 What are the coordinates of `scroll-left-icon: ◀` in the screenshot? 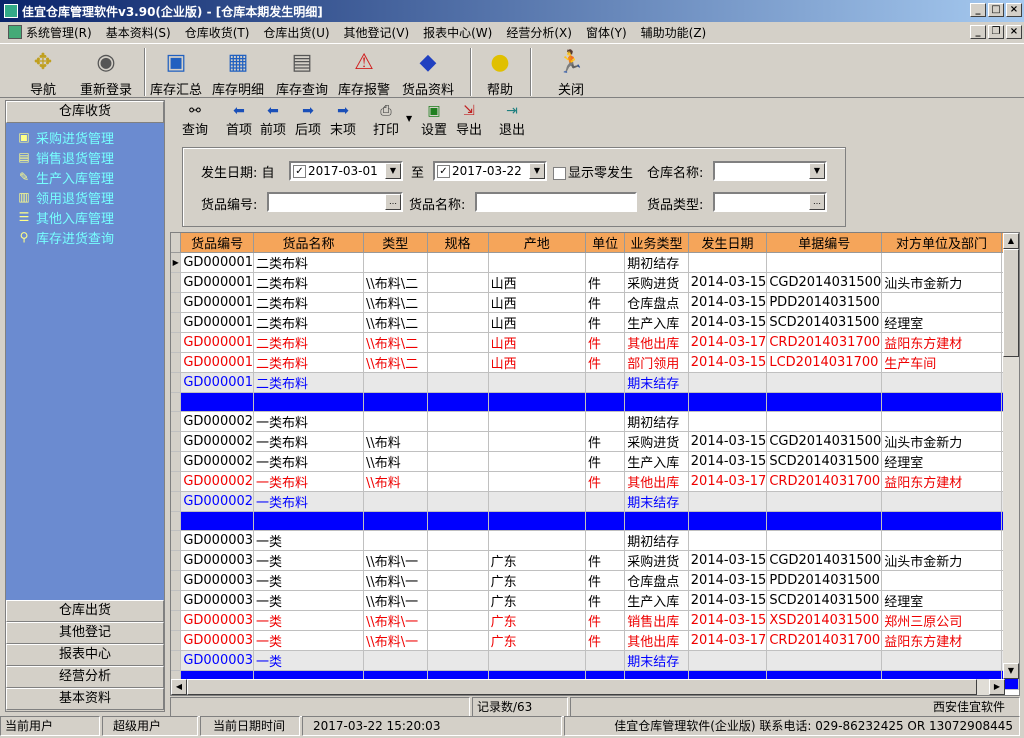 It's located at (179, 687).